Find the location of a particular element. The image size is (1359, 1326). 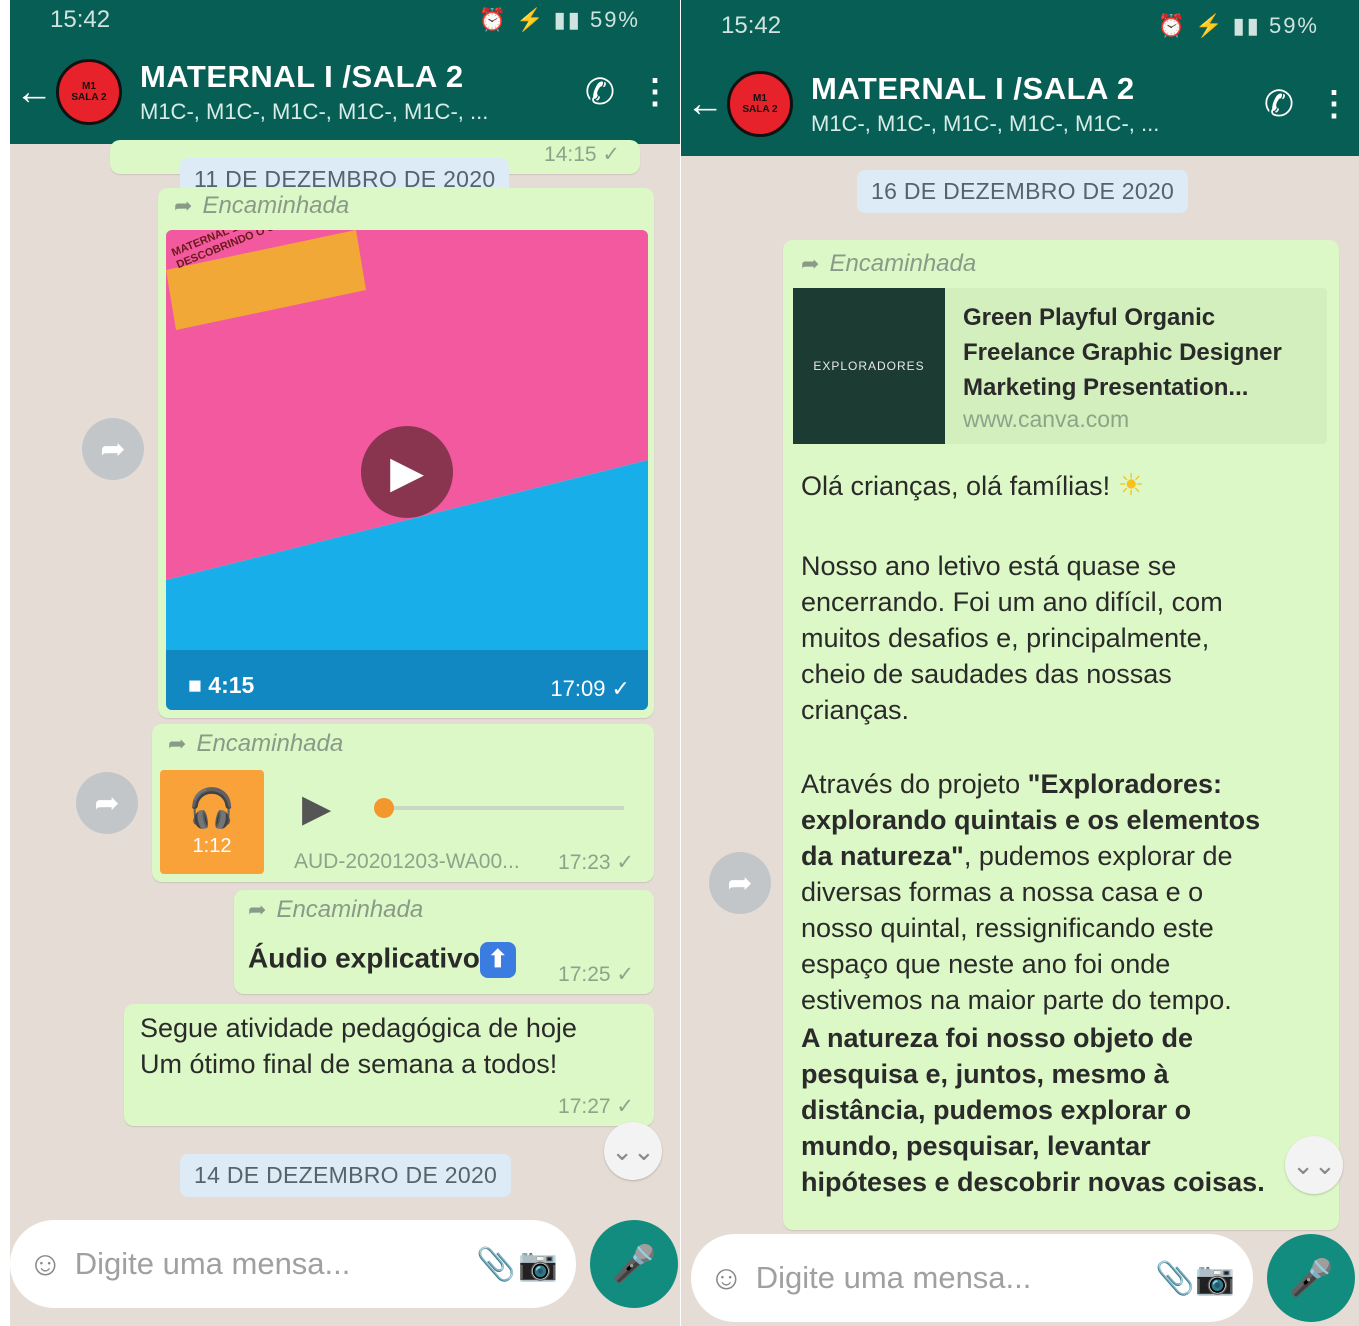

p2-line: espaço que neste ano foi onde is located at coordinates (986, 964).